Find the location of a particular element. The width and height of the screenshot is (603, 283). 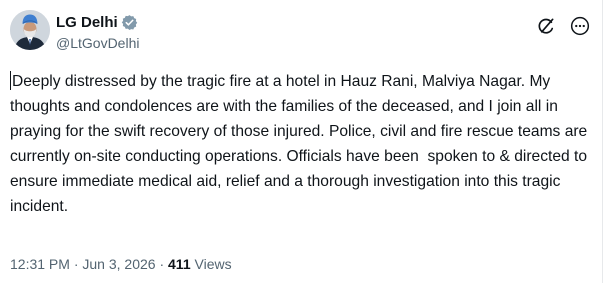

header-actions is located at coordinates (563, 26).